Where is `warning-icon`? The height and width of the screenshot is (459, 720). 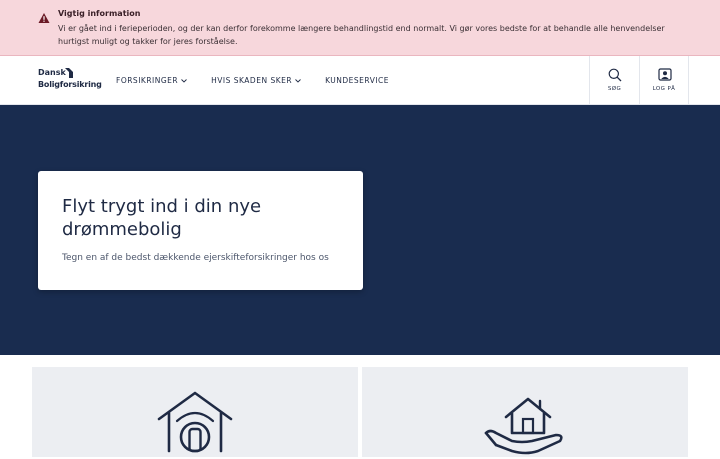 warning-icon is located at coordinates (44, 18).